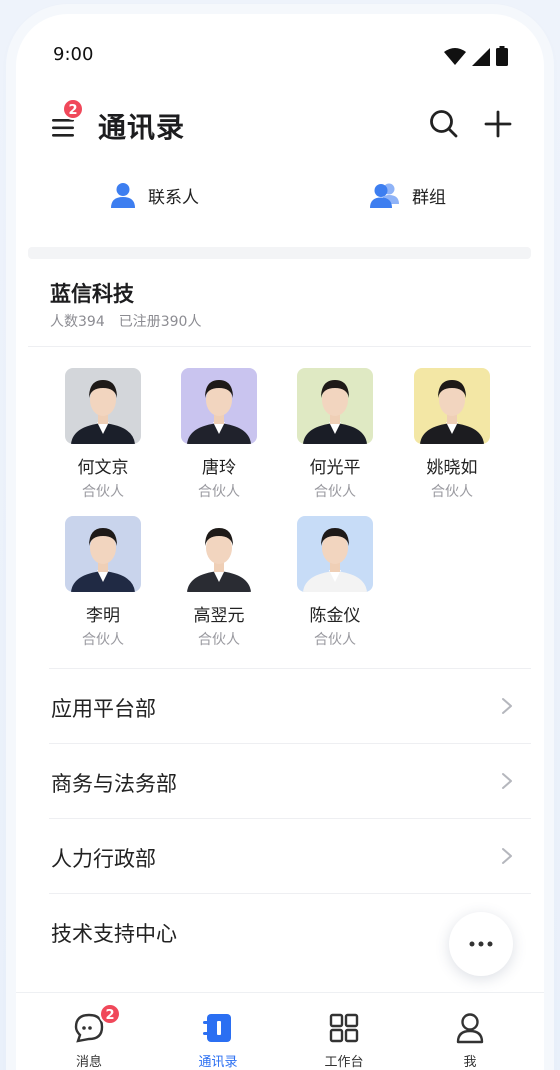  Describe the element at coordinates (290, 705) in the screenshot. I see `department-row: 应用平台部` at that location.